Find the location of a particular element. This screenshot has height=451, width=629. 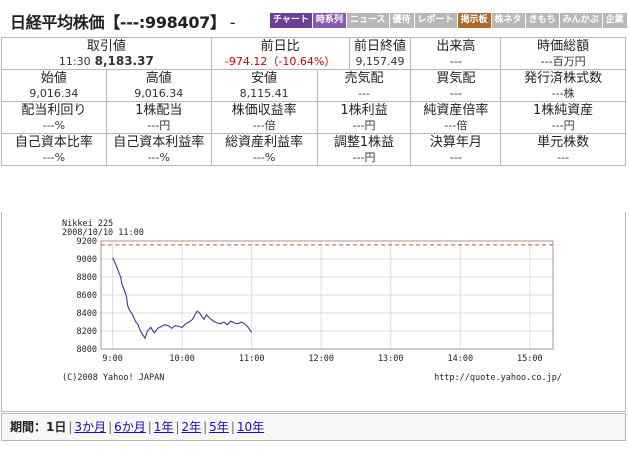

dividend-yield-label: 配当利回り is located at coordinates (54, 110).